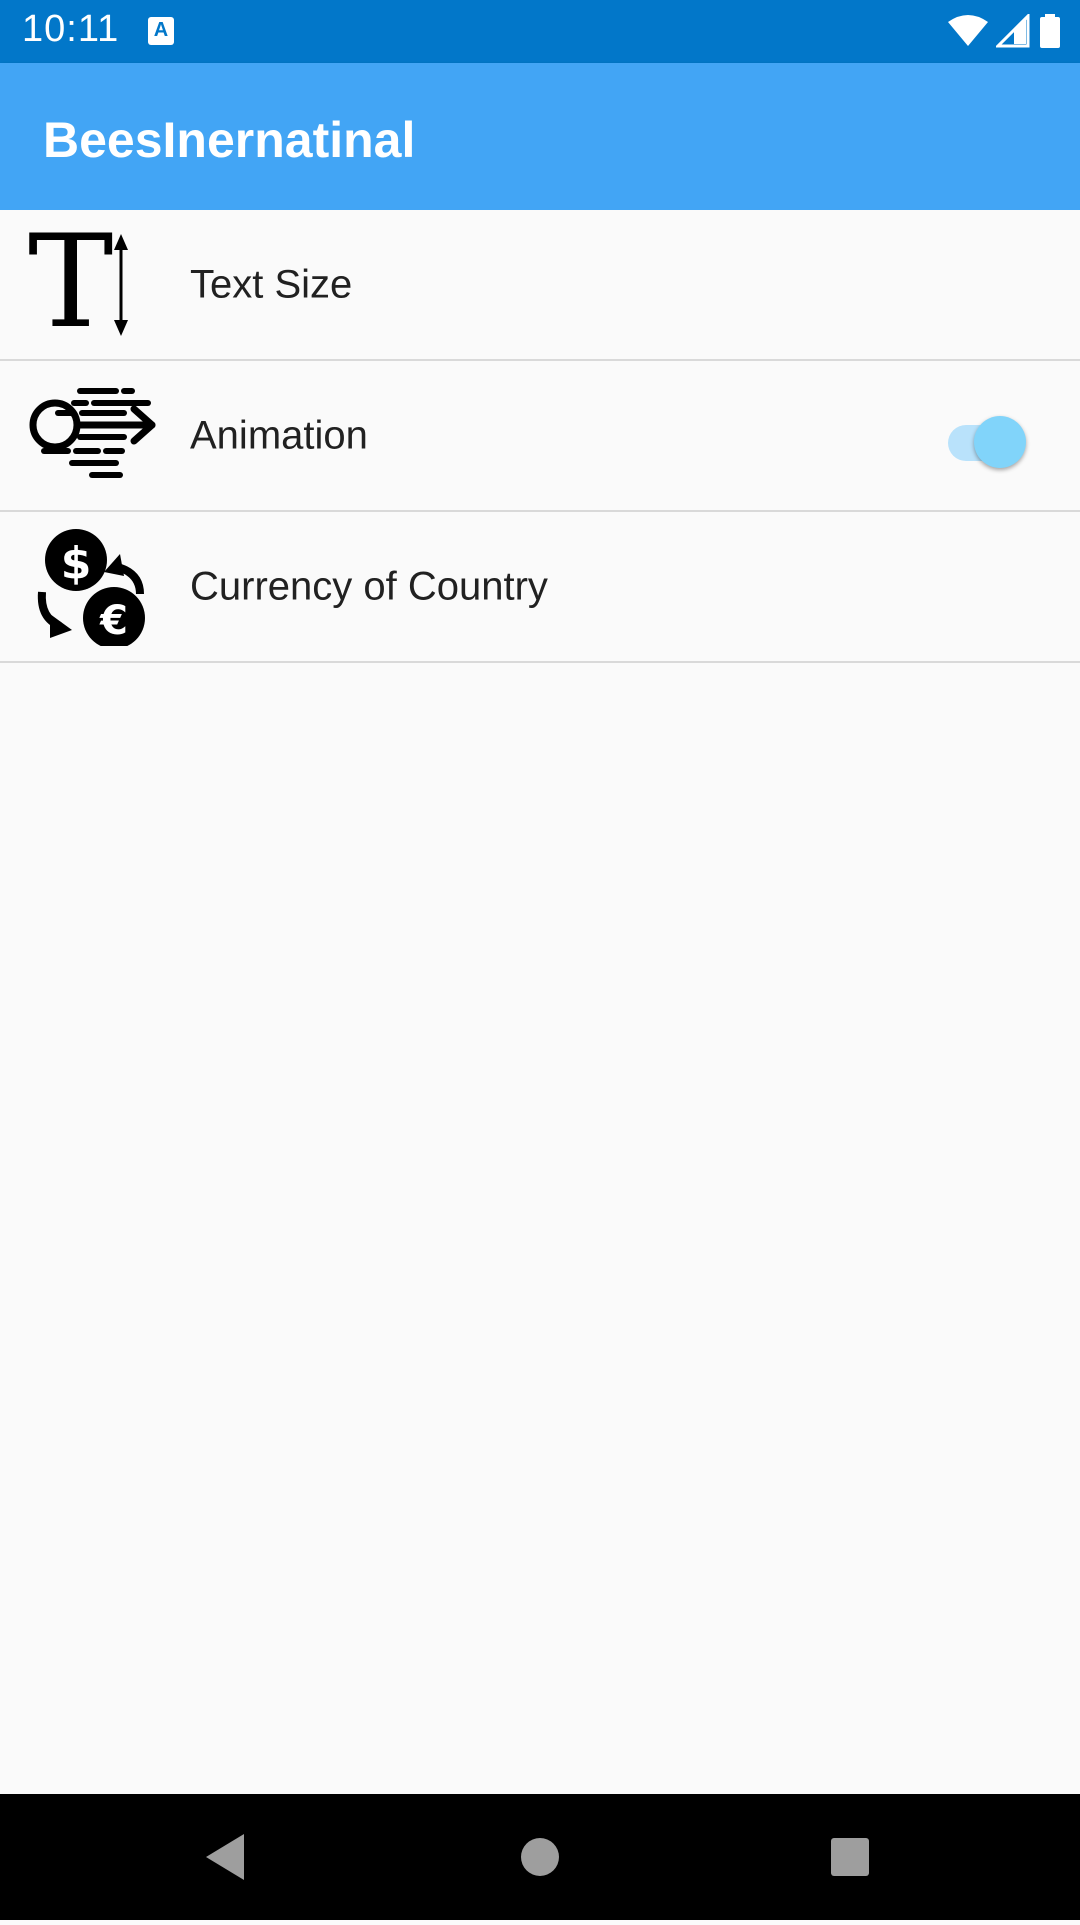 This screenshot has height=1925, width=1080. I want to click on setting-label-animation: Animation, so click(279, 435).